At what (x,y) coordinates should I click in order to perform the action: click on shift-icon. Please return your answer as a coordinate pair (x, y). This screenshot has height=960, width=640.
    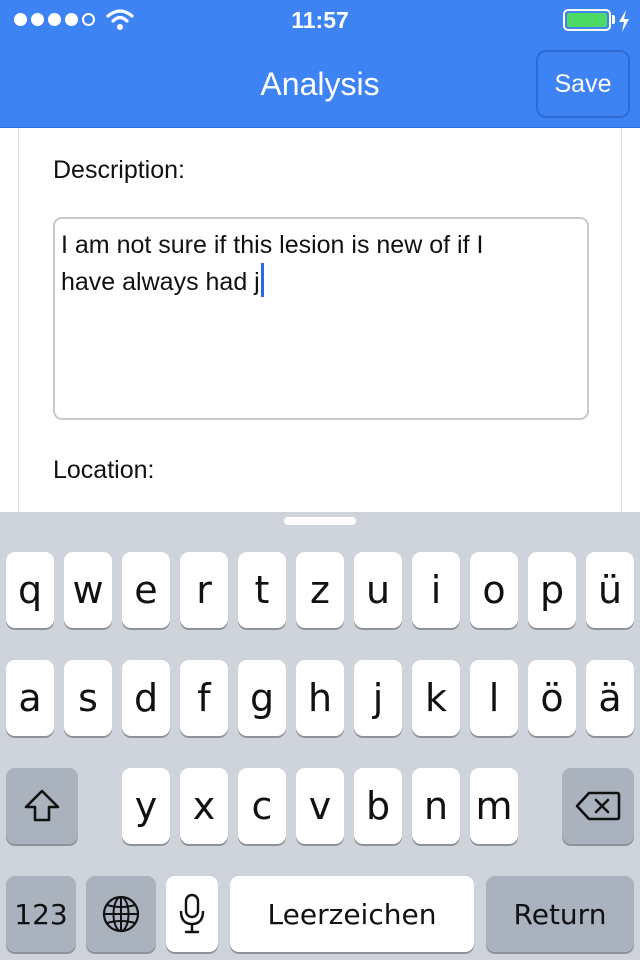
    Looking at the image, I should click on (42, 805).